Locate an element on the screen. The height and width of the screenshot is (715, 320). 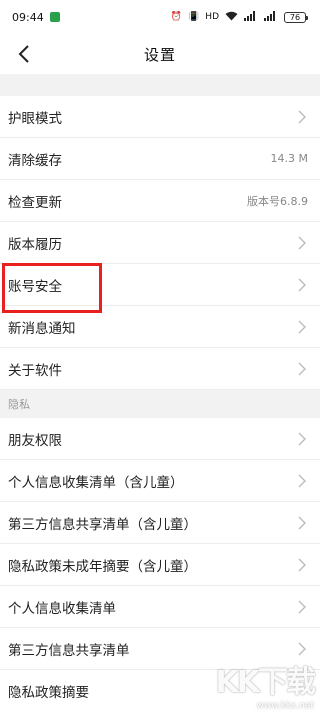
status-icons: ⏰ 📳 HD 76 is located at coordinates (239, 17).